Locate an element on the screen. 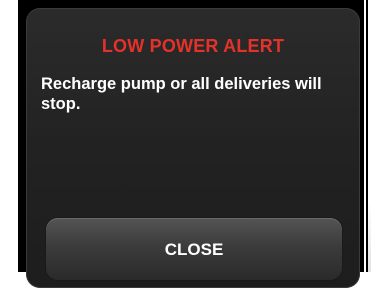  alert-title: LOW POWER ALERT is located at coordinates (193, 46).